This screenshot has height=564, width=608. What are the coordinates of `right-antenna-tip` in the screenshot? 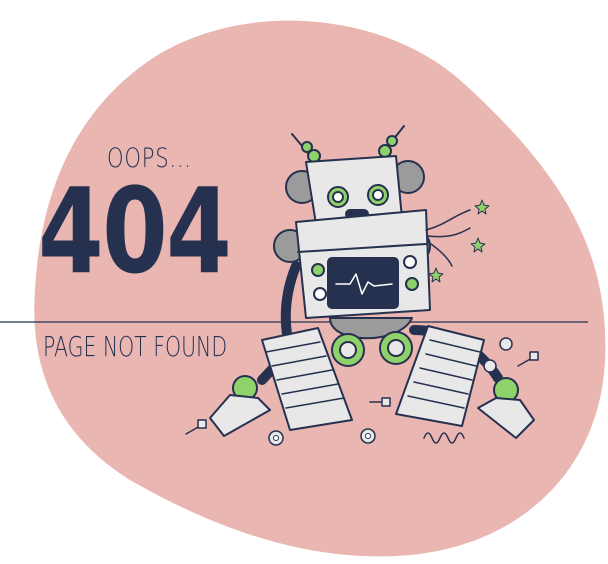 It's located at (392, 141).